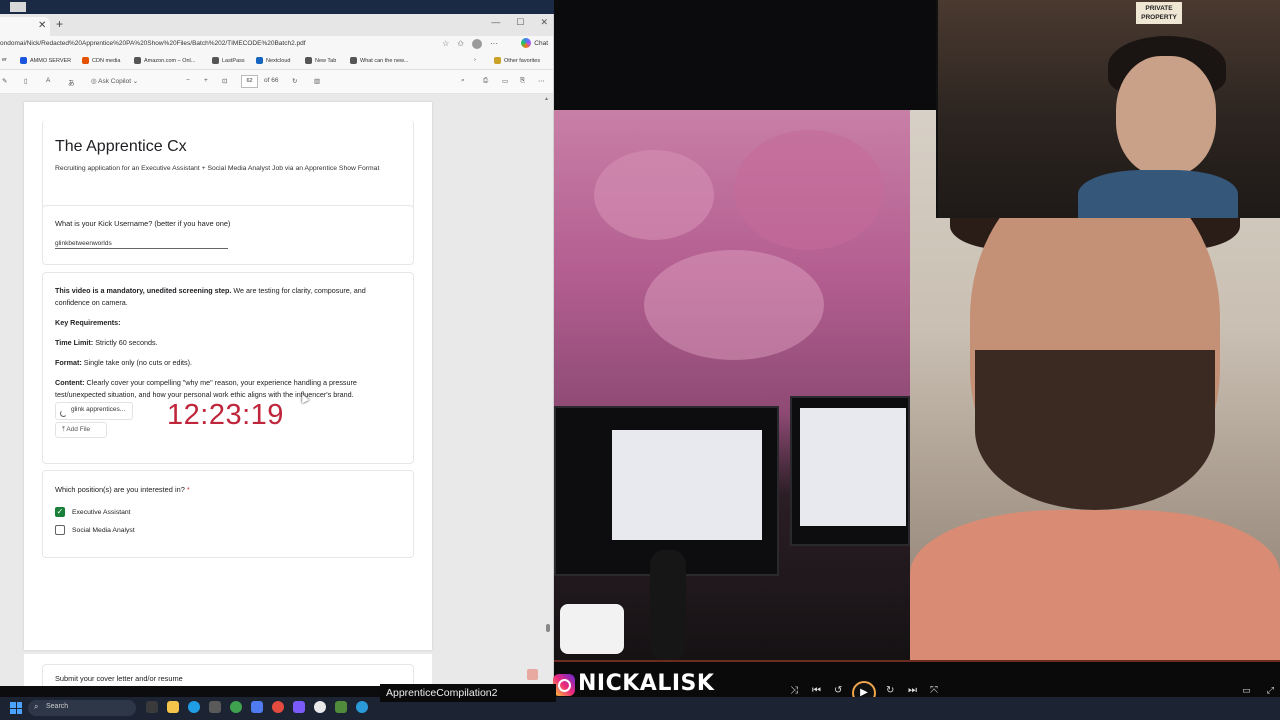 This screenshot has width=1280, height=720. Describe the element at coordinates (532, 674) in the screenshot. I see `adobe-acrobat-icon` at that location.